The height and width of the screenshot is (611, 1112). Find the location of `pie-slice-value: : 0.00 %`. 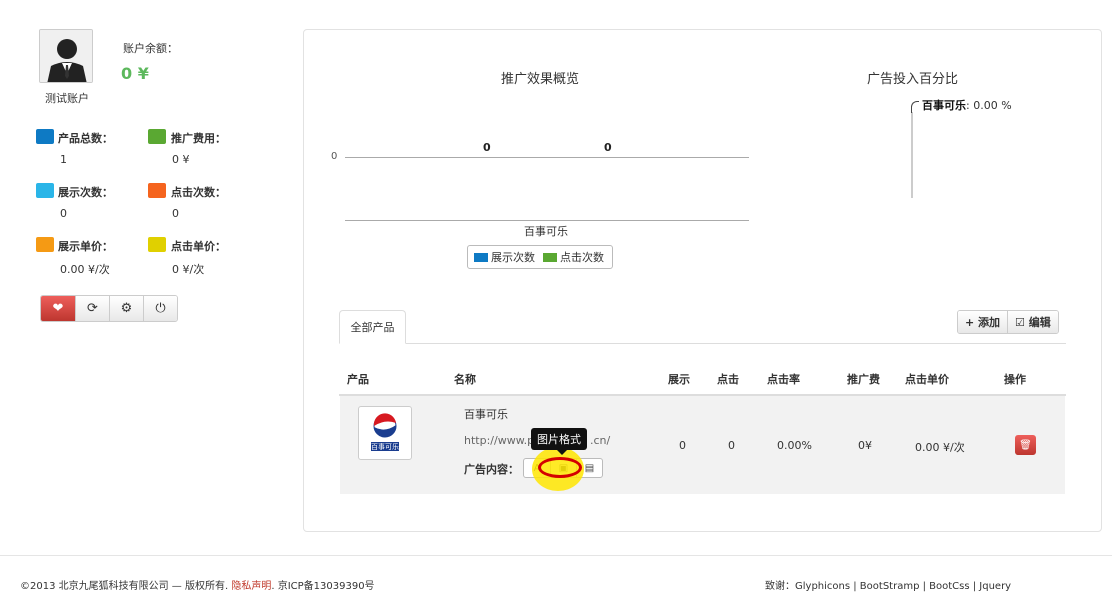

pie-slice-value: : 0.00 % is located at coordinates (989, 105).